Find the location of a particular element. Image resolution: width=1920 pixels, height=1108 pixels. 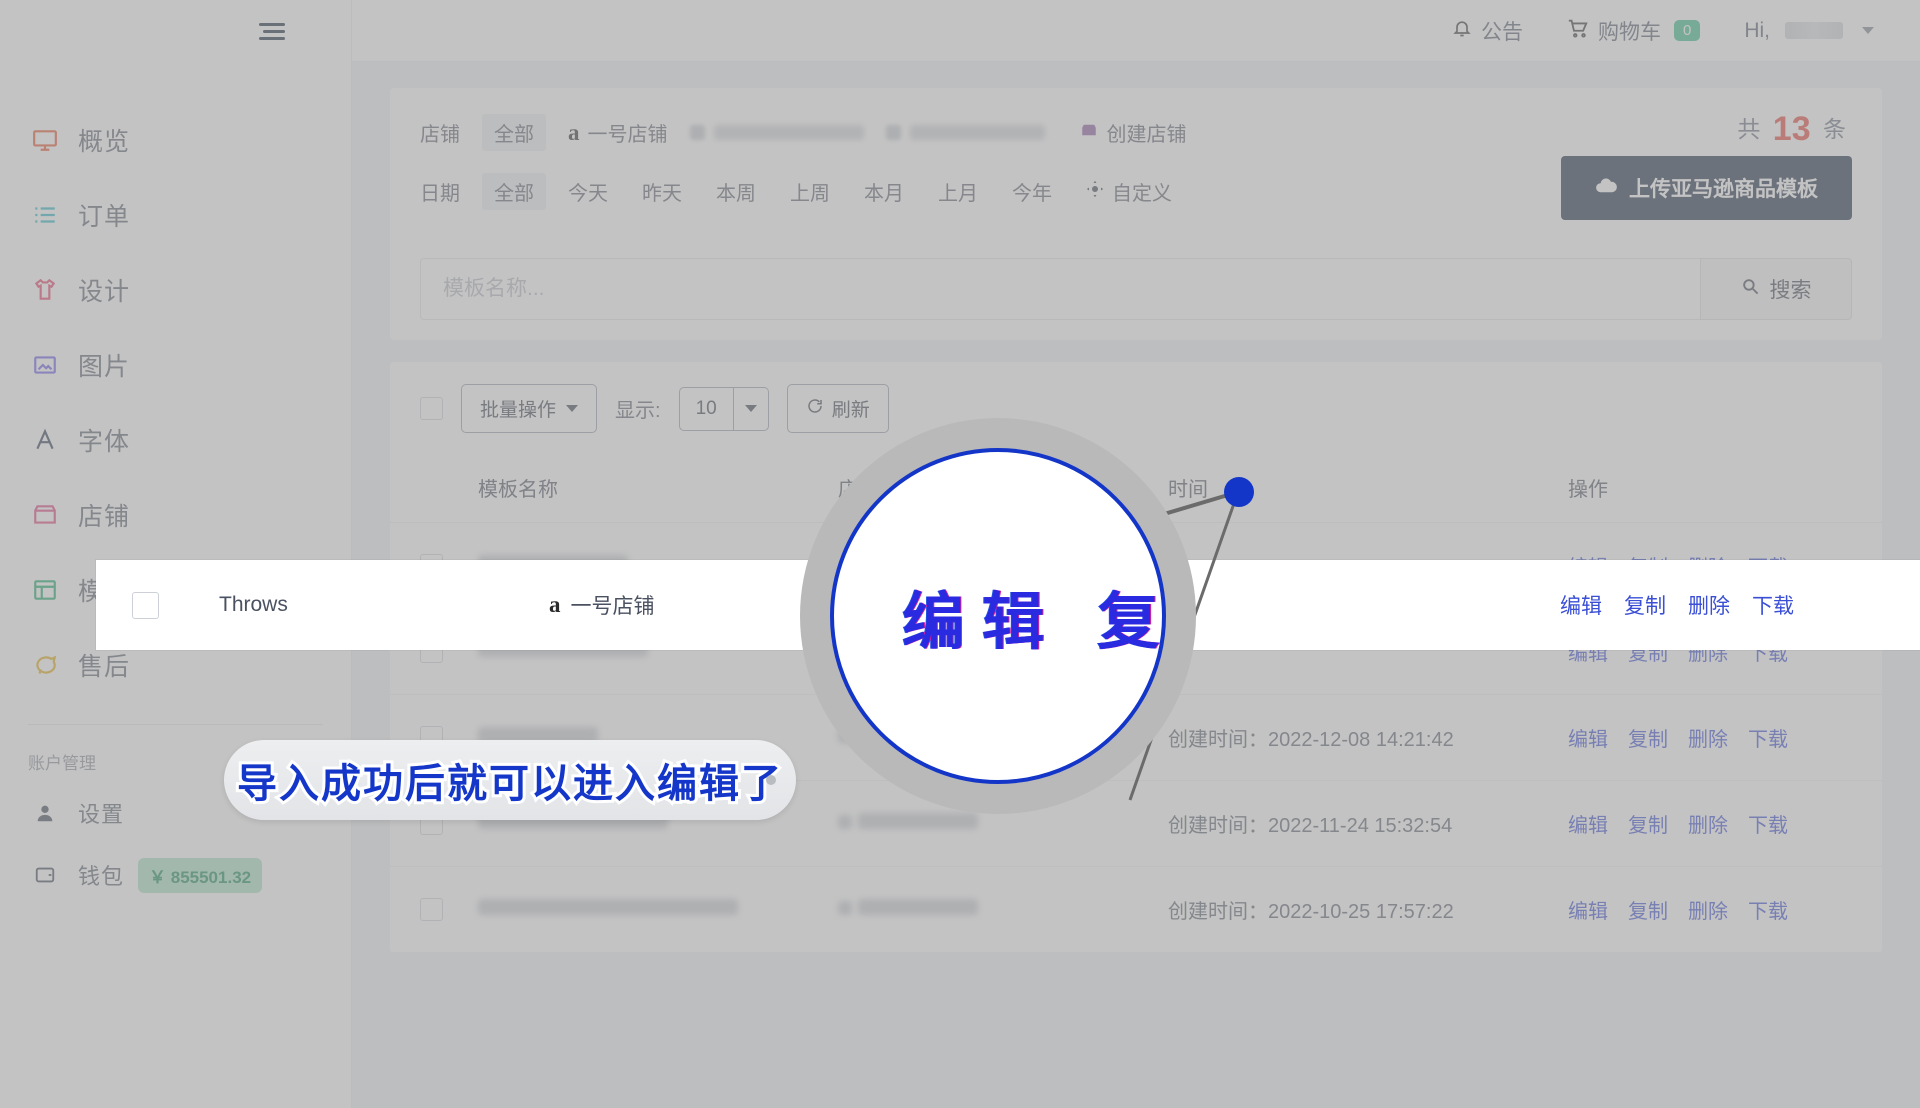

sidebar-item-stores: 店铺 is located at coordinates (175, 514).